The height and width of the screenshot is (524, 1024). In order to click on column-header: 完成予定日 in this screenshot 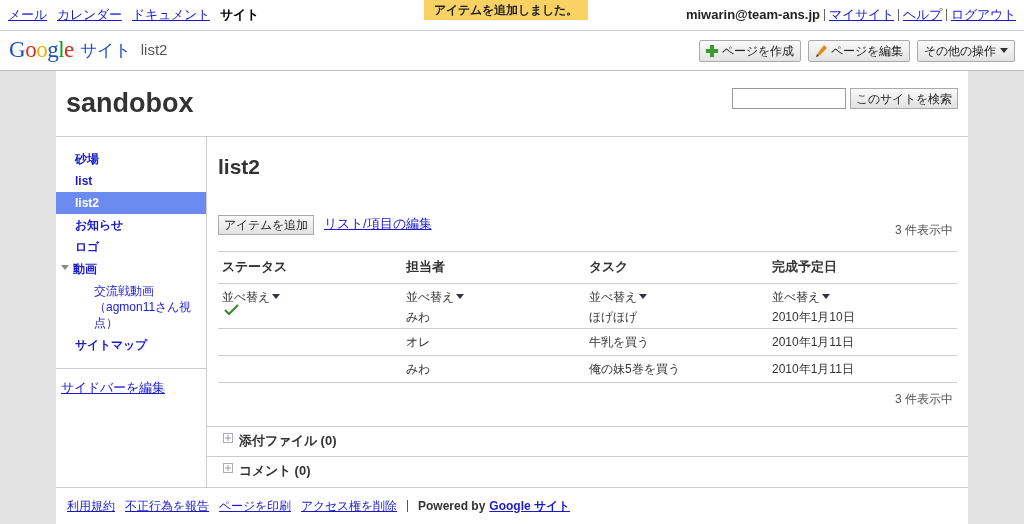, I will do `click(804, 267)`.